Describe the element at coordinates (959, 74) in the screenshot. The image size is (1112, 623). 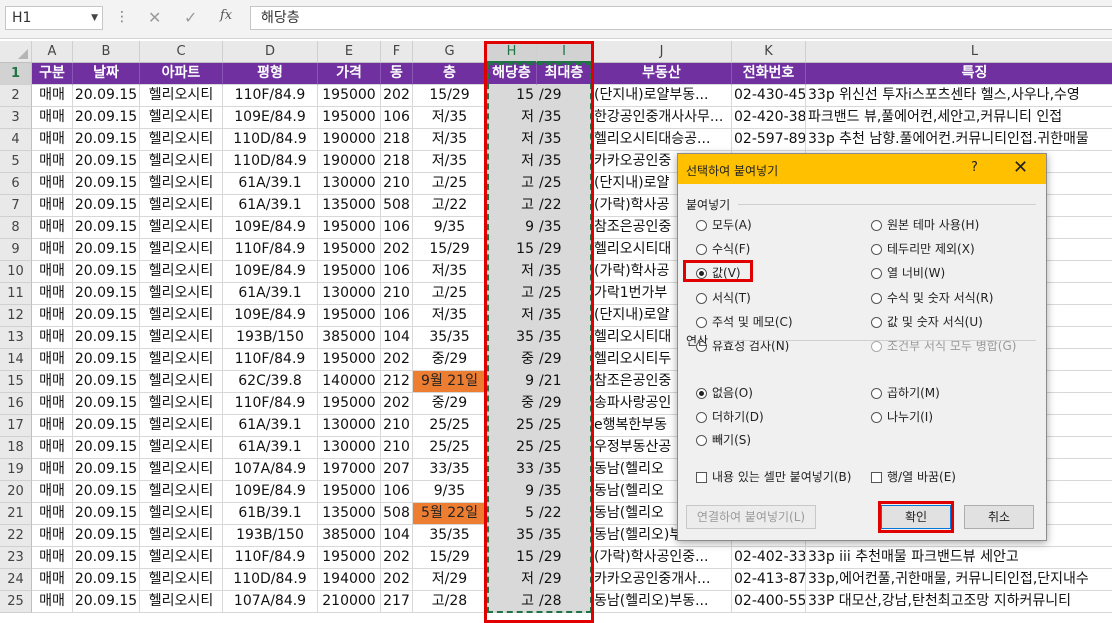
I see `header-cell: 특징` at that location.